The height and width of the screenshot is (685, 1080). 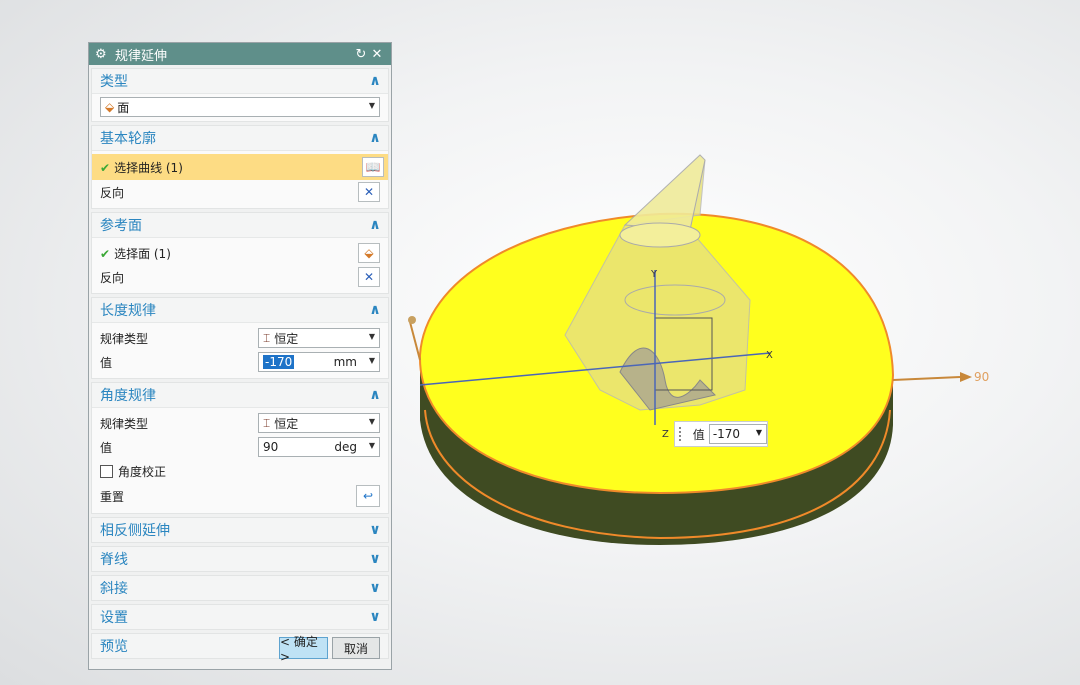 What do you see at coordinates (240, 496) in the screenshot?
I see `reset-row: 重置 ↩` at bounding box center [240, 496].